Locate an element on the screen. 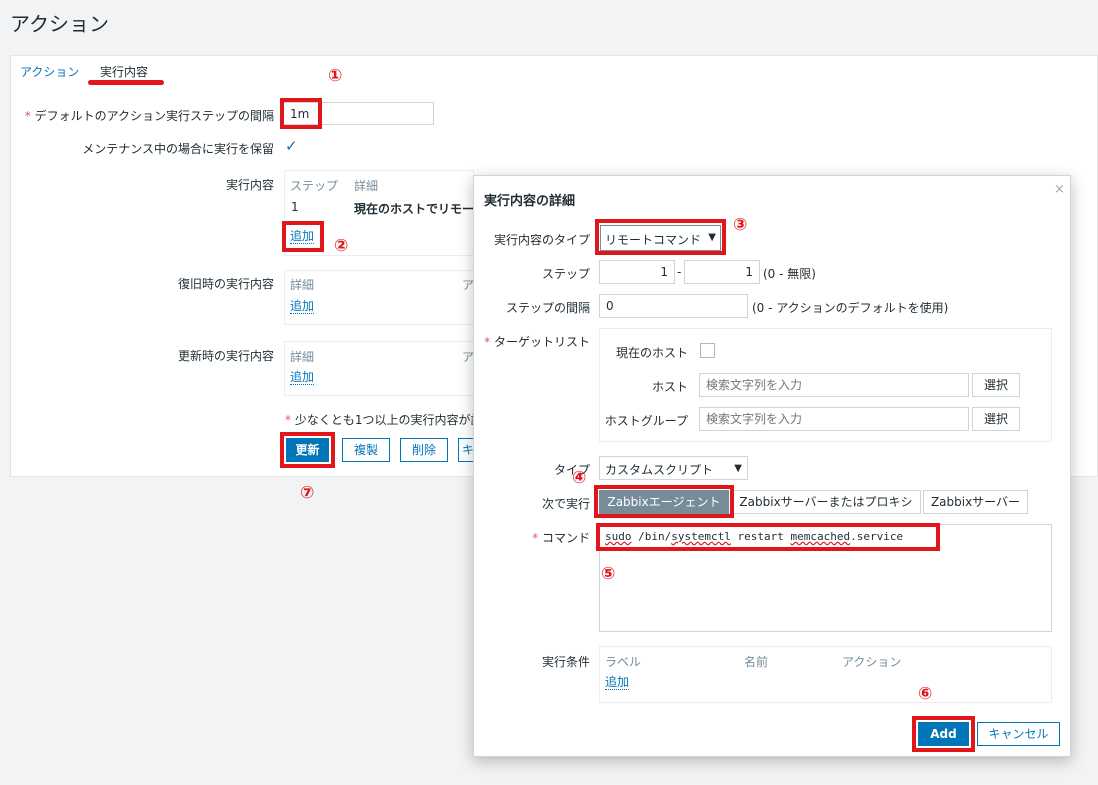  page-title: アクション is located at coordinates (59, 24).